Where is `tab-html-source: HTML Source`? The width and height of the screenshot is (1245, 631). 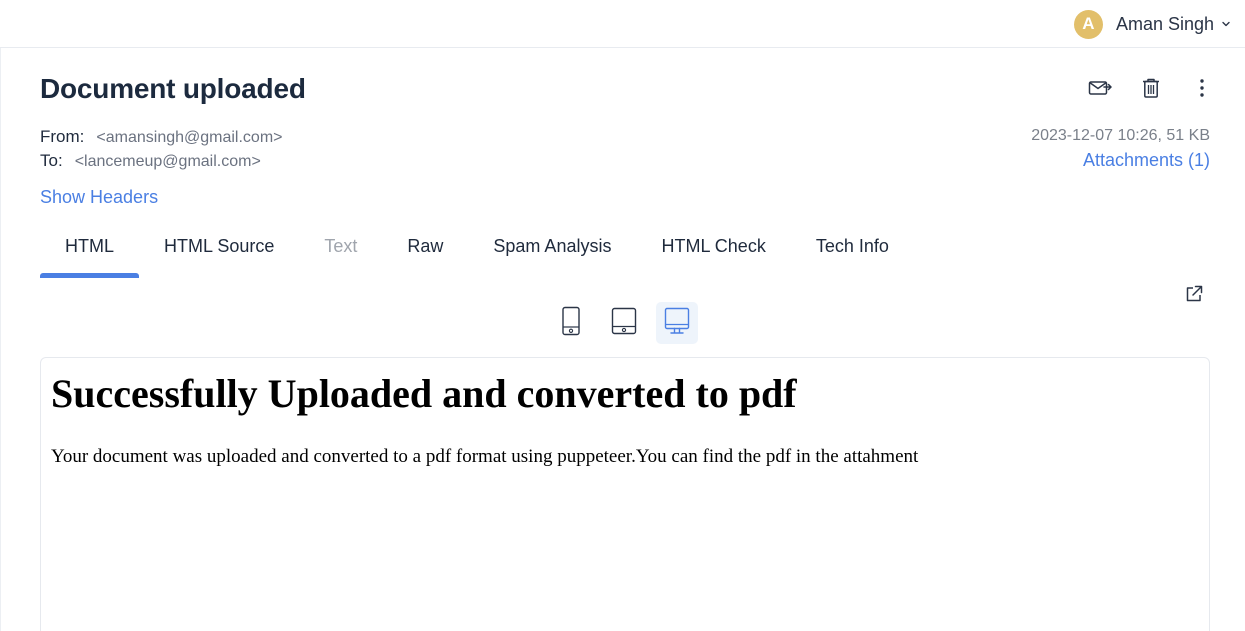 tab-html-source: HTML Source is located at coordinates (219, 255).